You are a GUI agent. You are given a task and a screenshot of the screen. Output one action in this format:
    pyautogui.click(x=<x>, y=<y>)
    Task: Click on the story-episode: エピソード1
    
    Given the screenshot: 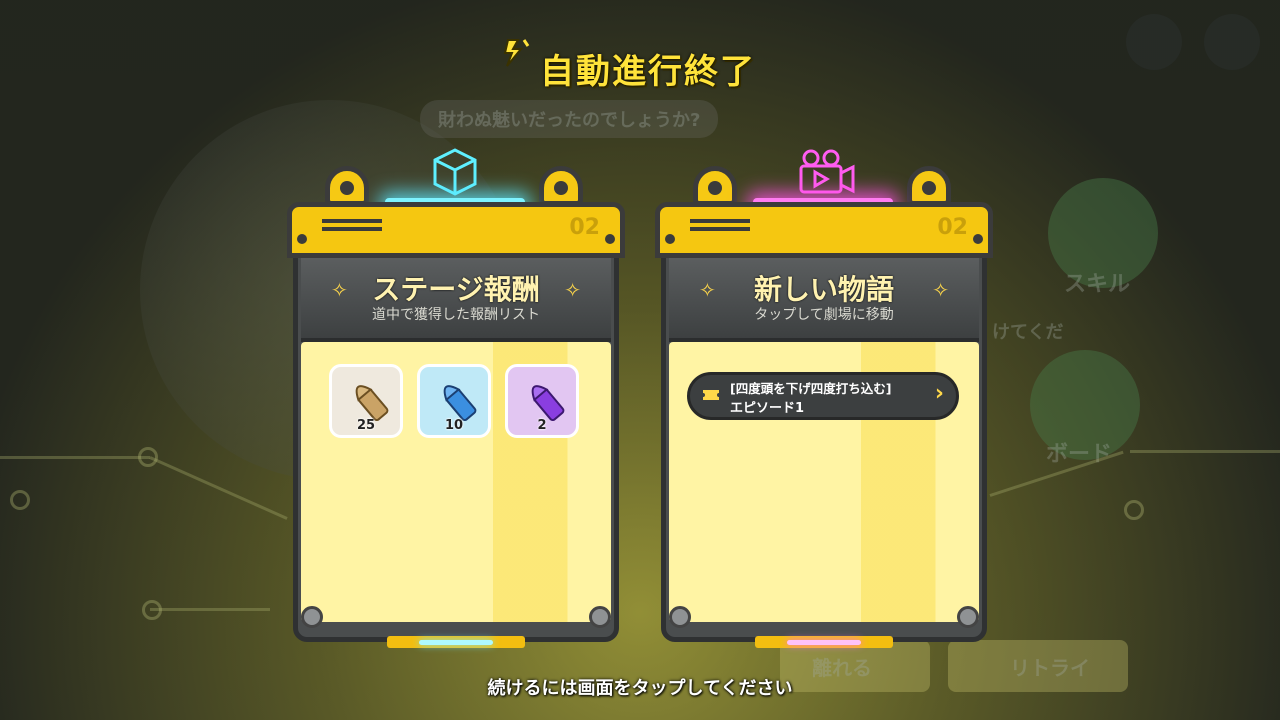 What is the action you would take?
    pyautogui.click(x=767, y=408)
    